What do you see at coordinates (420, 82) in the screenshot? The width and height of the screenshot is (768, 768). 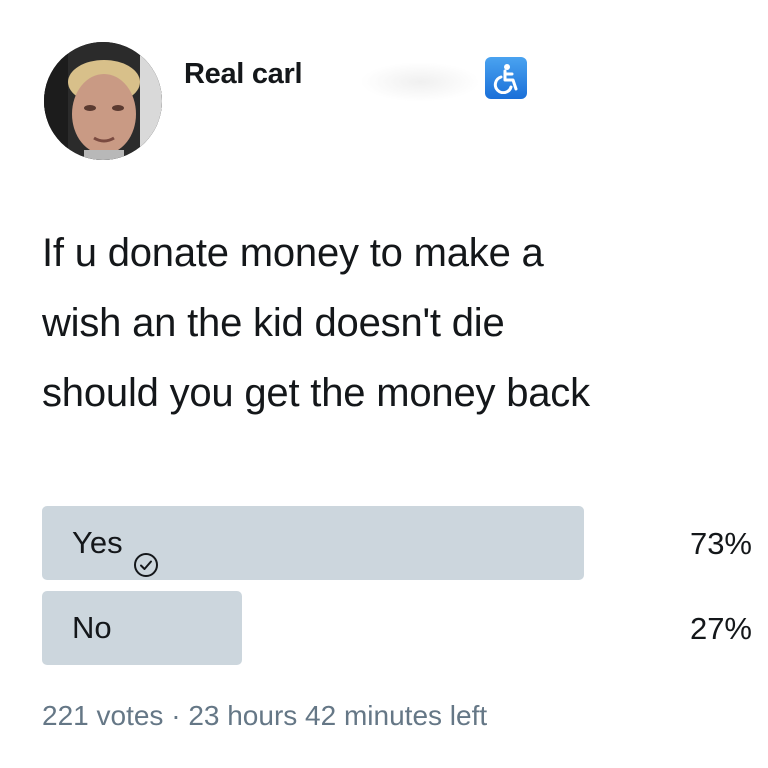 I see `redacted-handle` at bounding box center [420, 82].